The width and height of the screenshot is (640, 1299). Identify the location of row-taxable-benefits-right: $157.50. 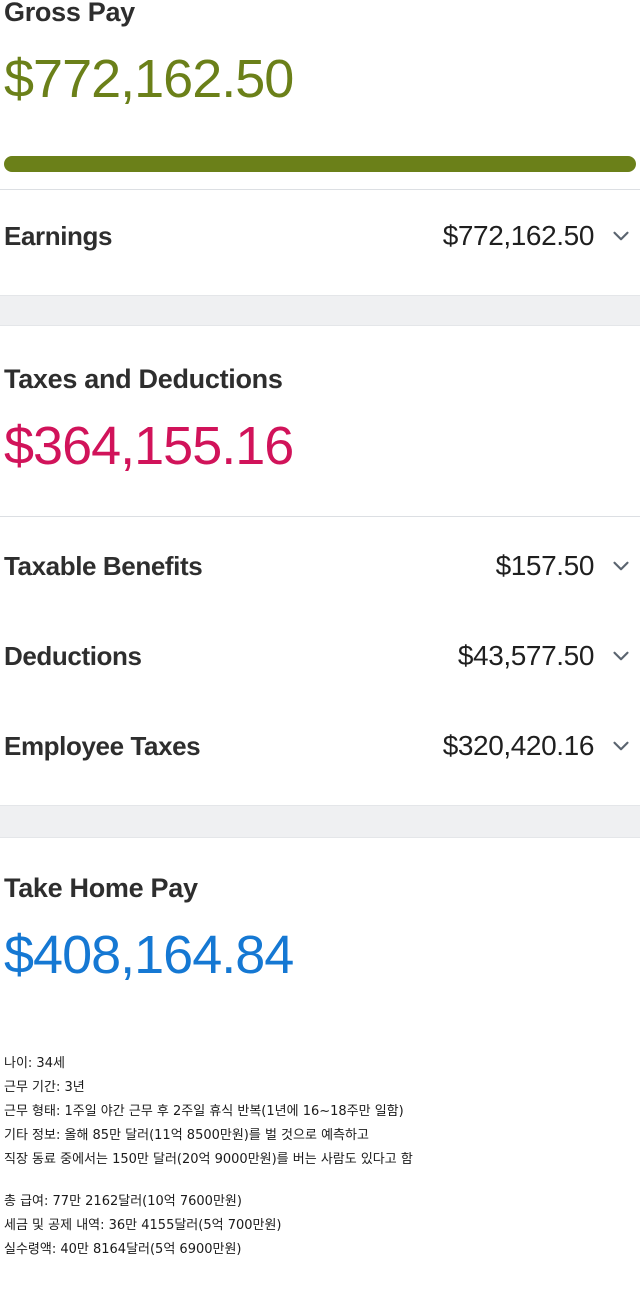
(565, 566).